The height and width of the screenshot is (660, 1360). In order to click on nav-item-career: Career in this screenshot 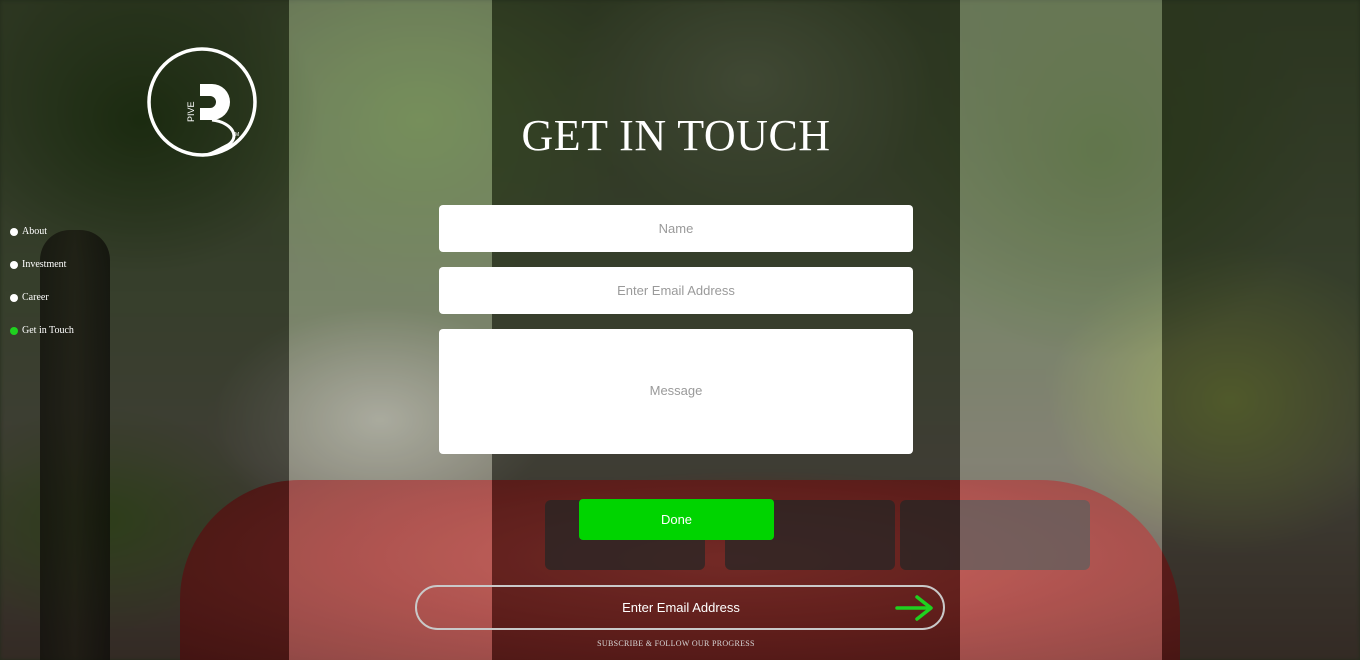, I will do `click(42, 306)`.